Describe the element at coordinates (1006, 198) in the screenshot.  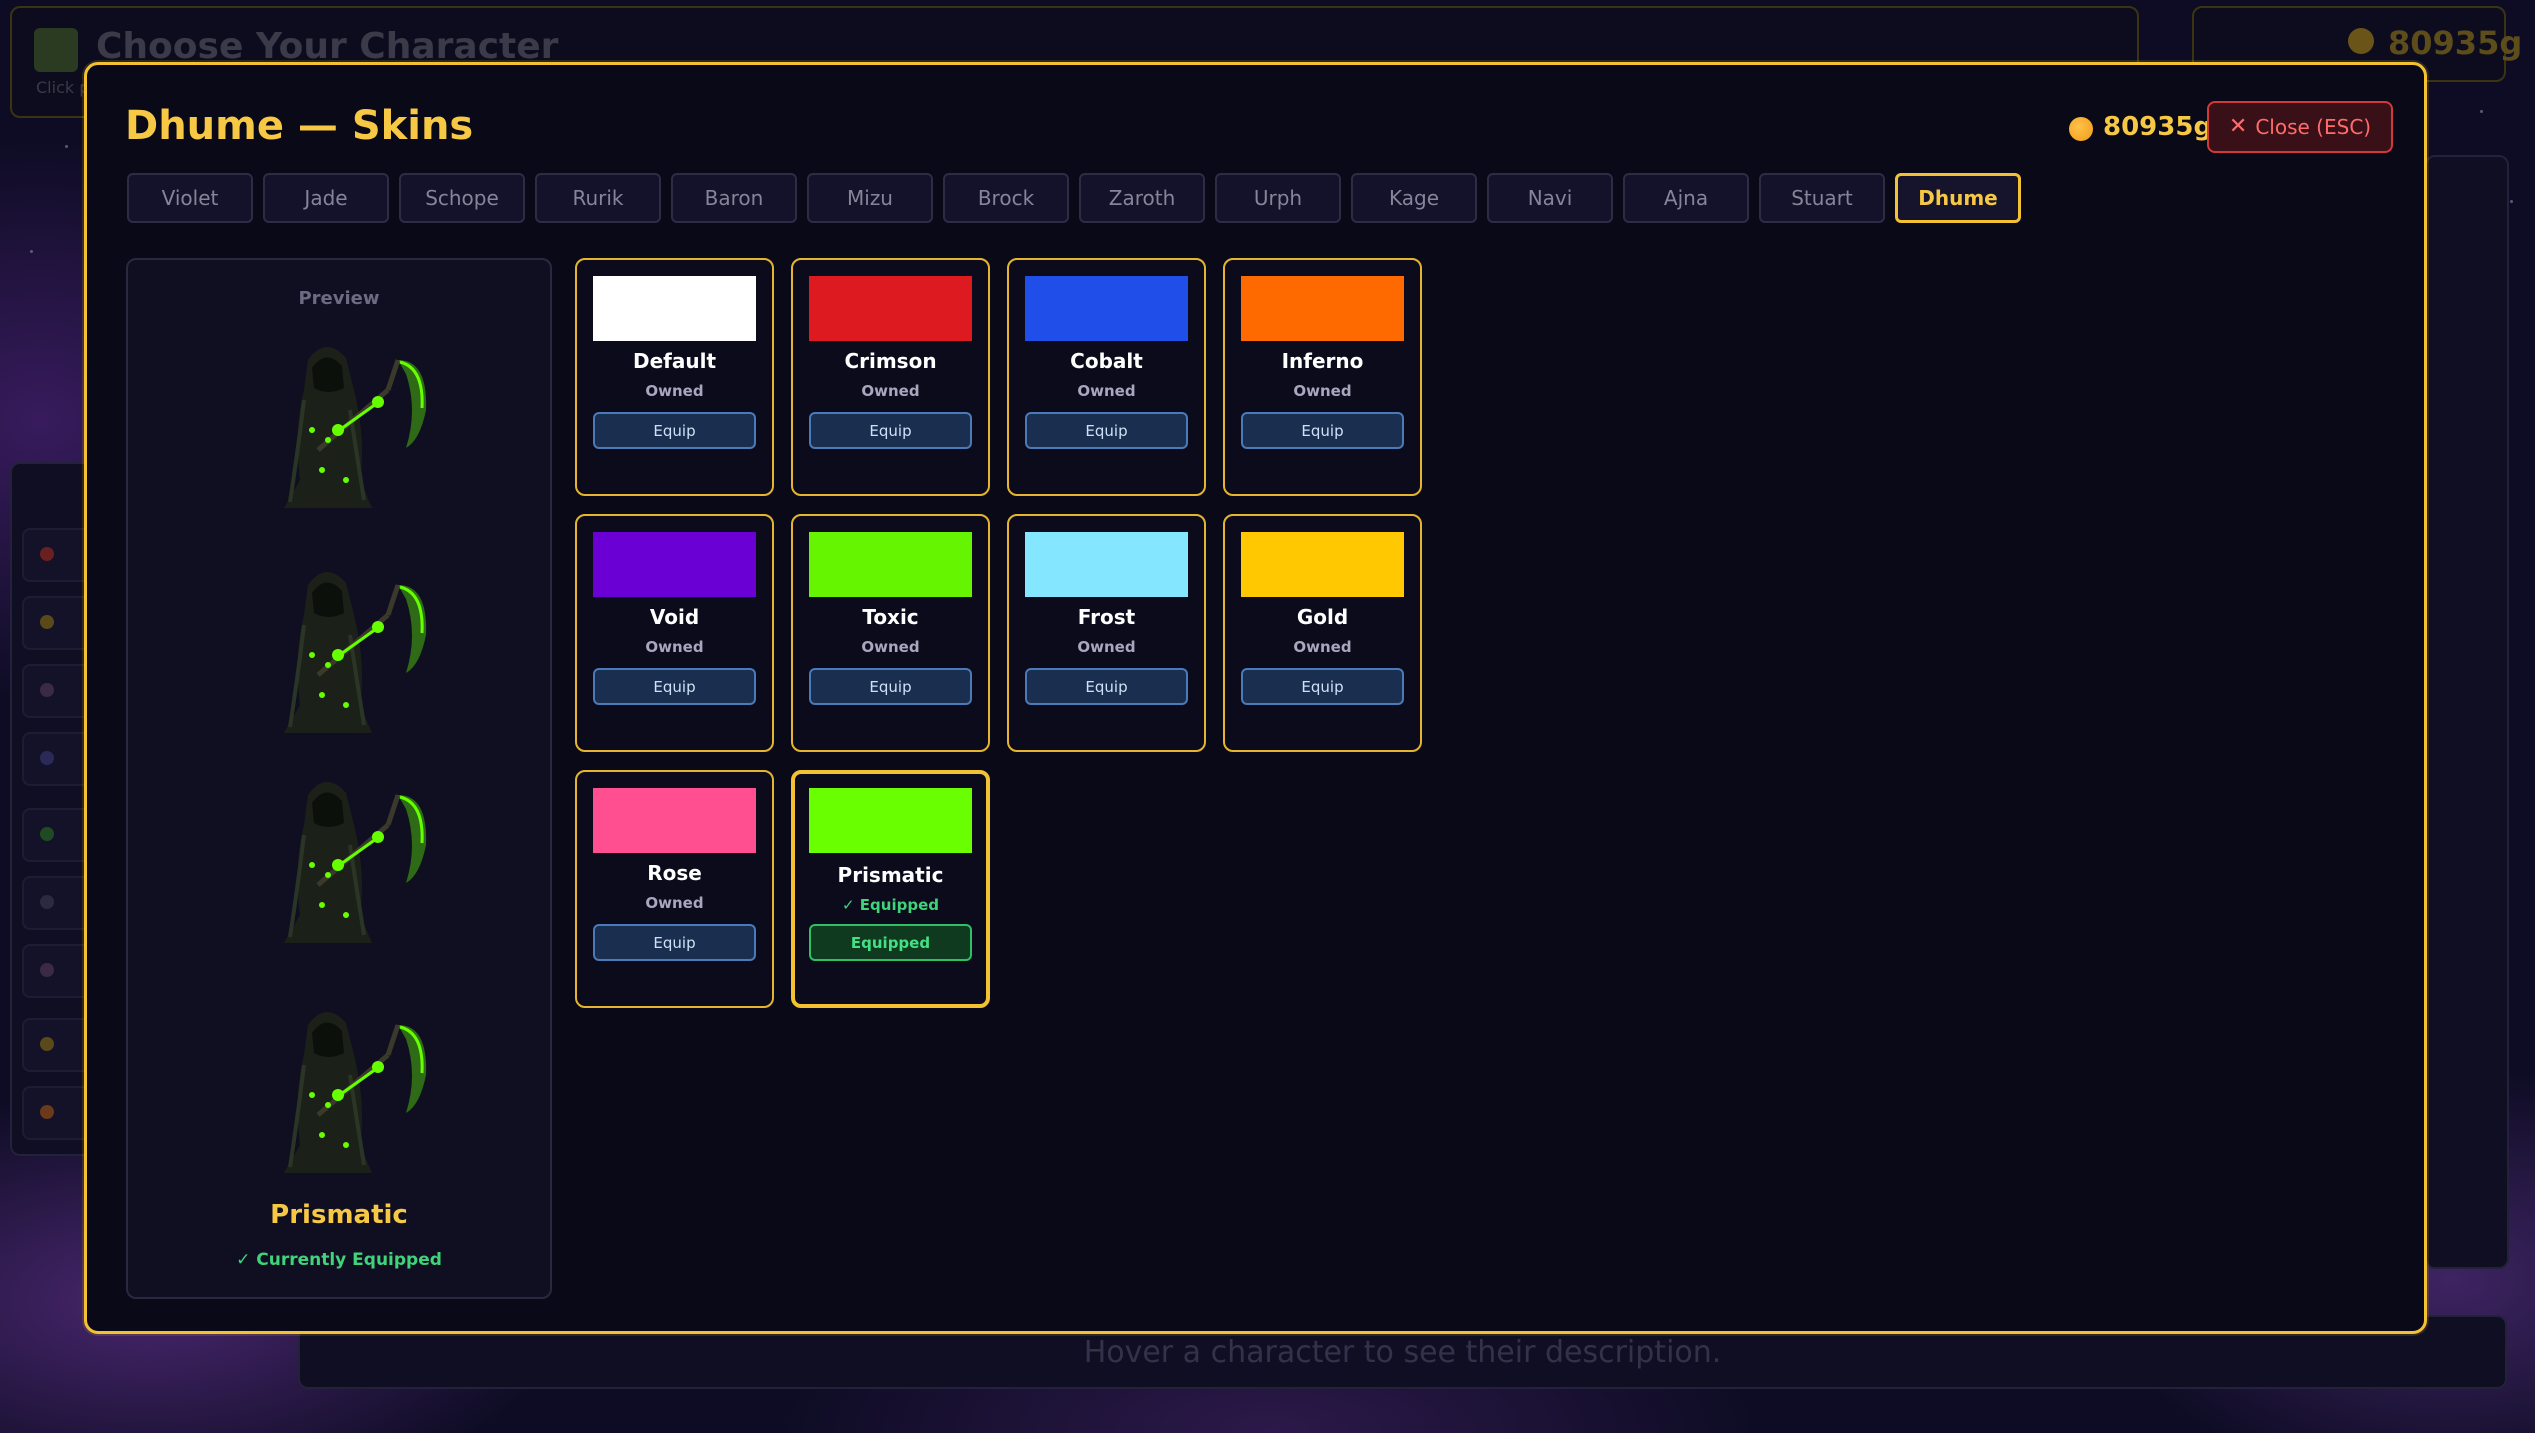
I see `tab-brock: Brock` at that location.